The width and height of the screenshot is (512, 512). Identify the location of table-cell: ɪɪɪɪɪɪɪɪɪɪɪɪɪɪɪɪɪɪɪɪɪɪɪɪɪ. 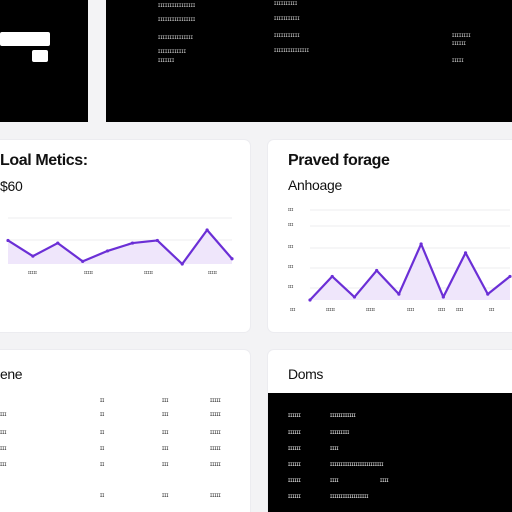
(357, 465).